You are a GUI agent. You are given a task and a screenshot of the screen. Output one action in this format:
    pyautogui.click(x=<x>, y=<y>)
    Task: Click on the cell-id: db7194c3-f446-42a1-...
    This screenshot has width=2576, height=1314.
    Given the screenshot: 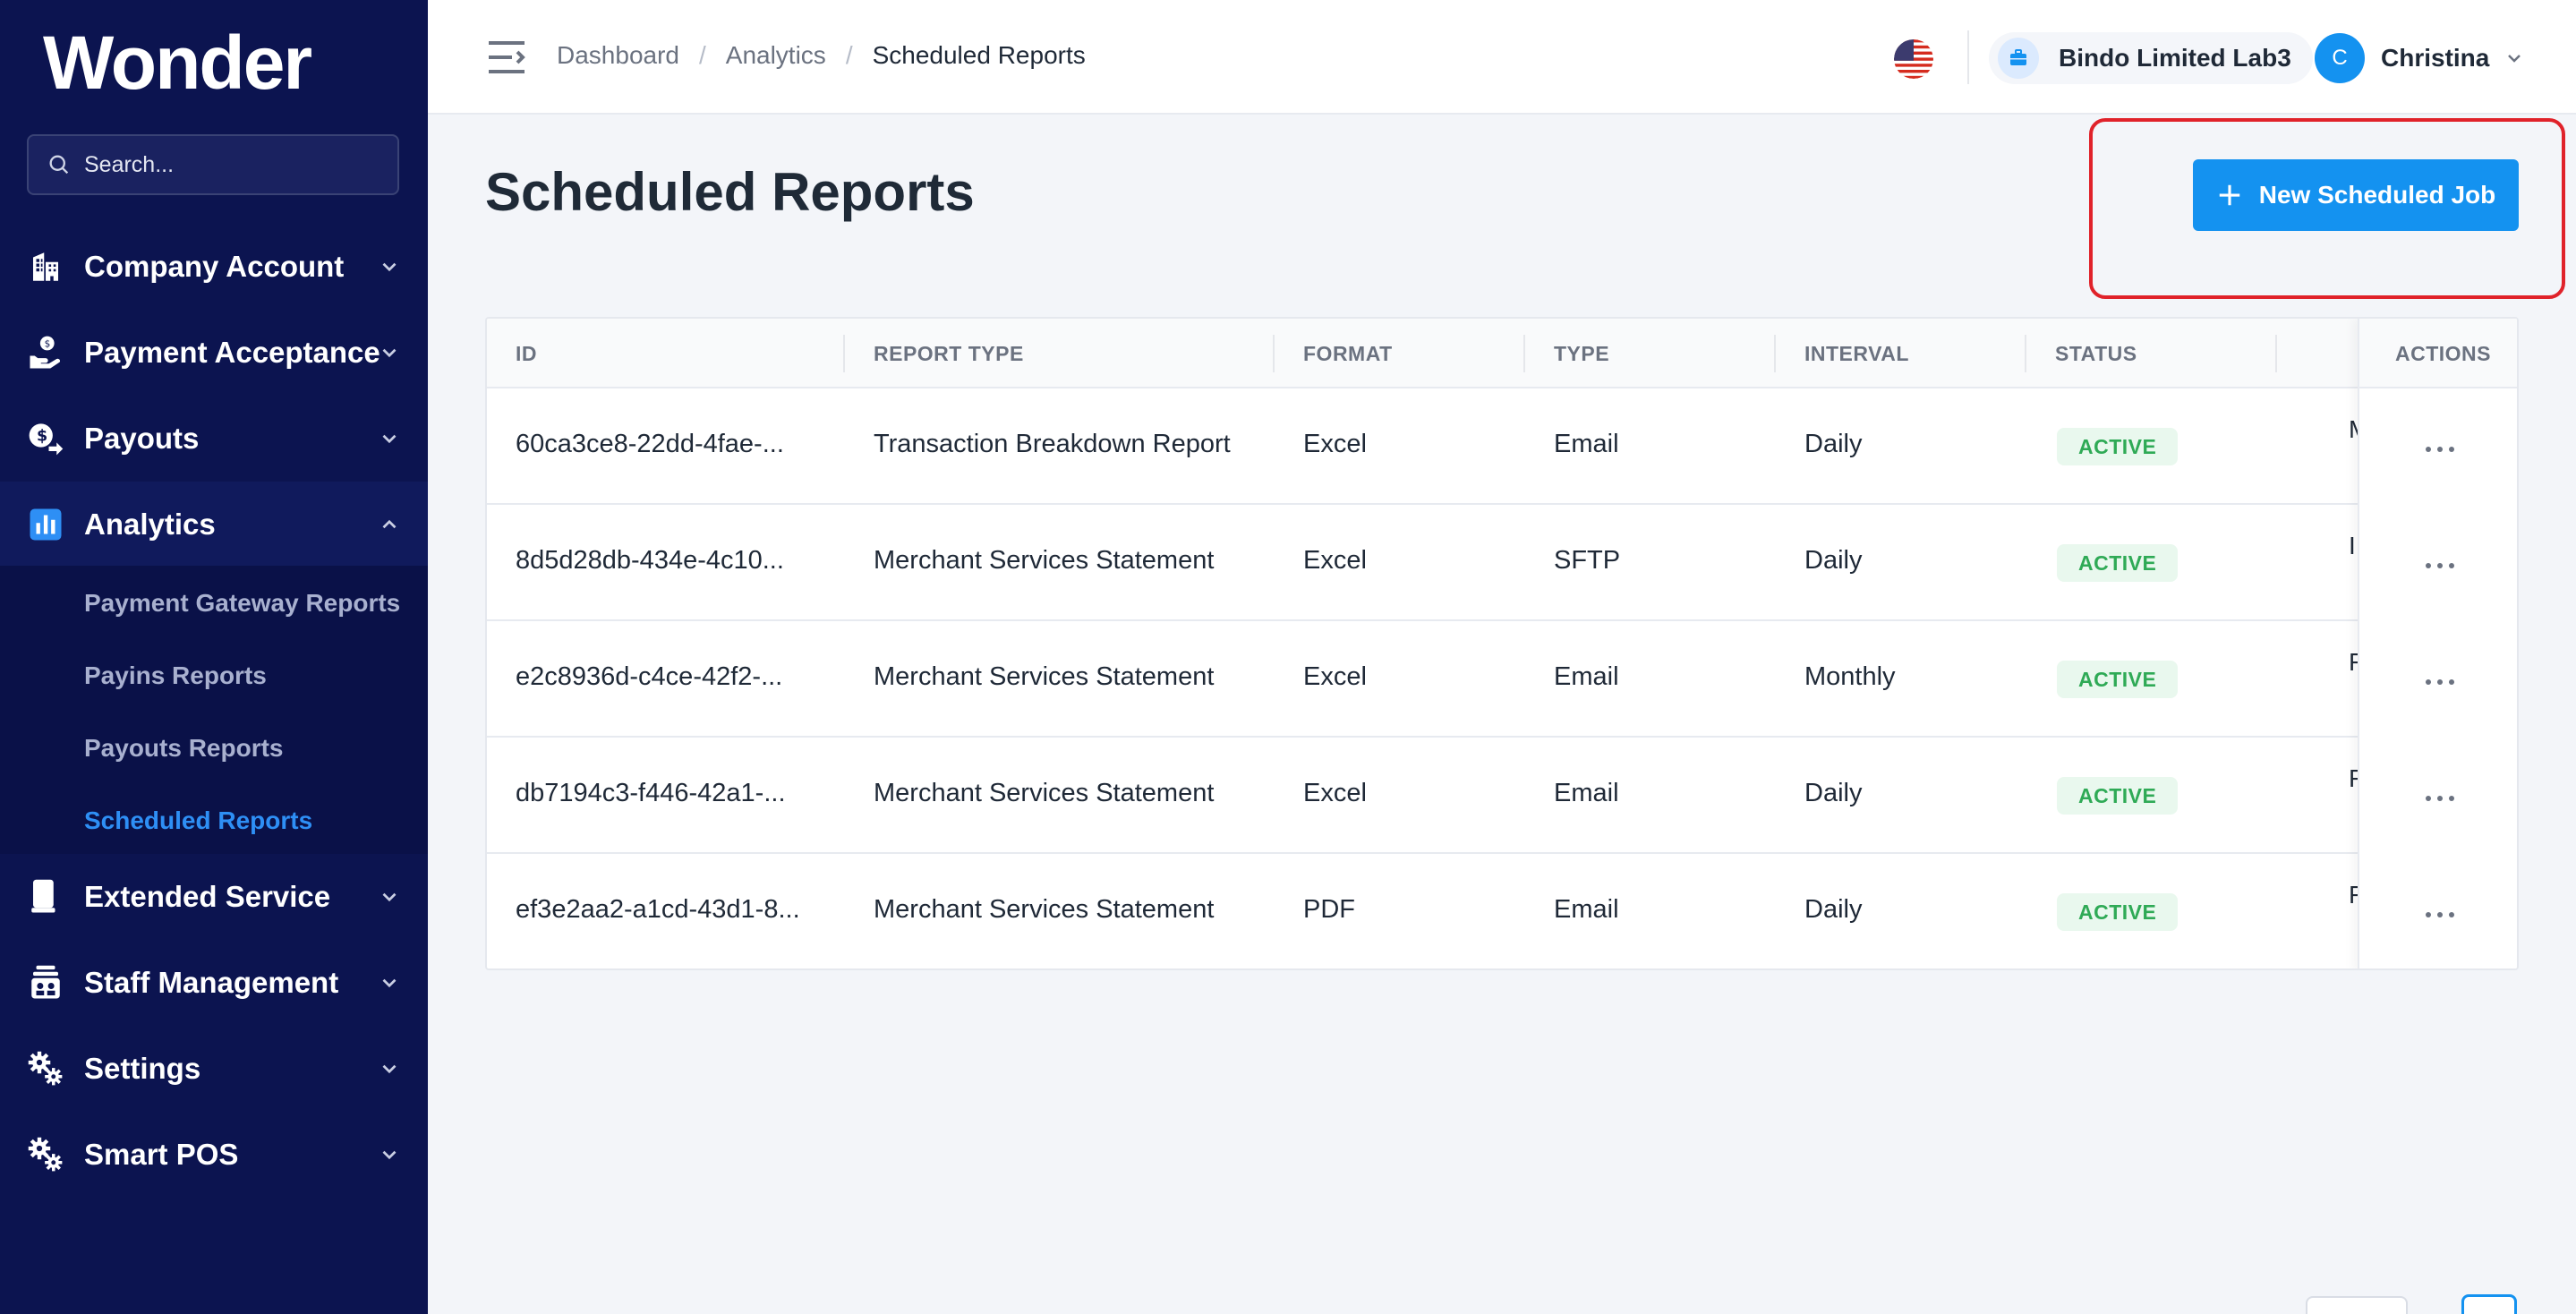 What is the action you would take?
    pyautogui.click(x=651, y=793)
    